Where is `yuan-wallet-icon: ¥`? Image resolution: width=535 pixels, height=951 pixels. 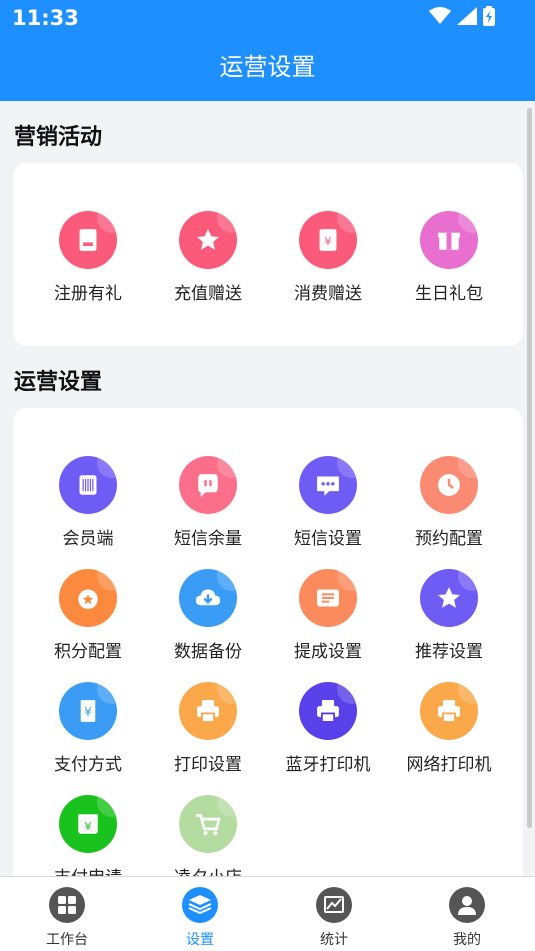 yuan-wallet-icon: ¥ is located at coordinates (88, 824).